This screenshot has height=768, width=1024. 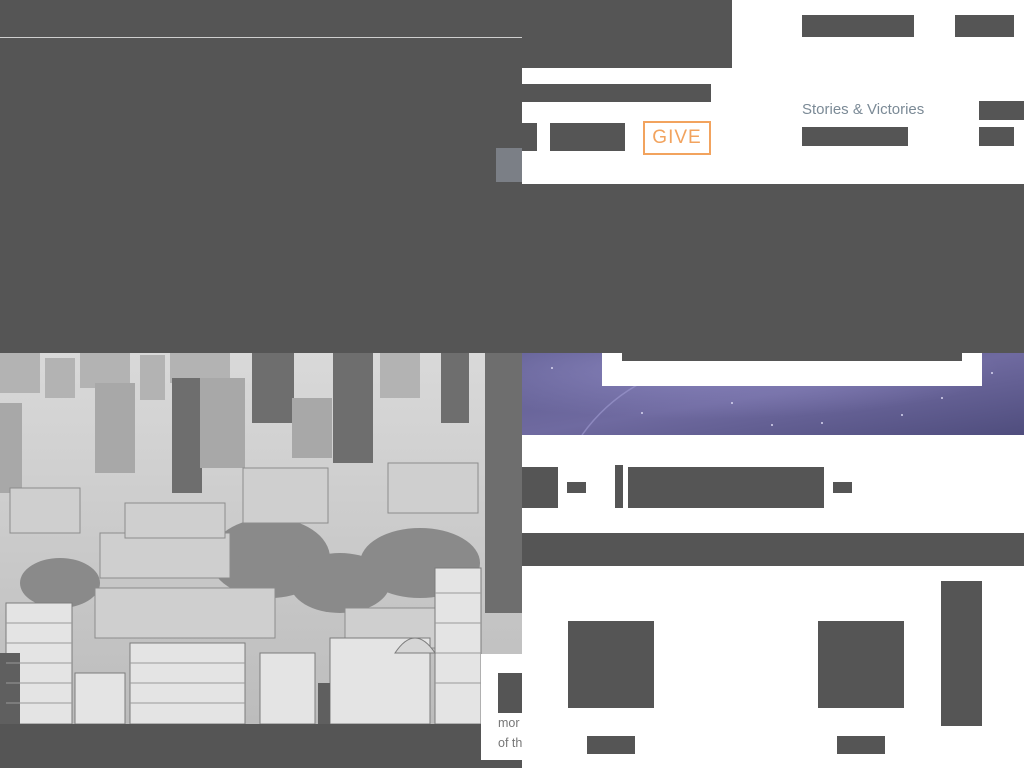 What do you see at coordinates (627, 34) in the screenshot?
I see `redacted-logo-block` at bounding box center [627, 34].